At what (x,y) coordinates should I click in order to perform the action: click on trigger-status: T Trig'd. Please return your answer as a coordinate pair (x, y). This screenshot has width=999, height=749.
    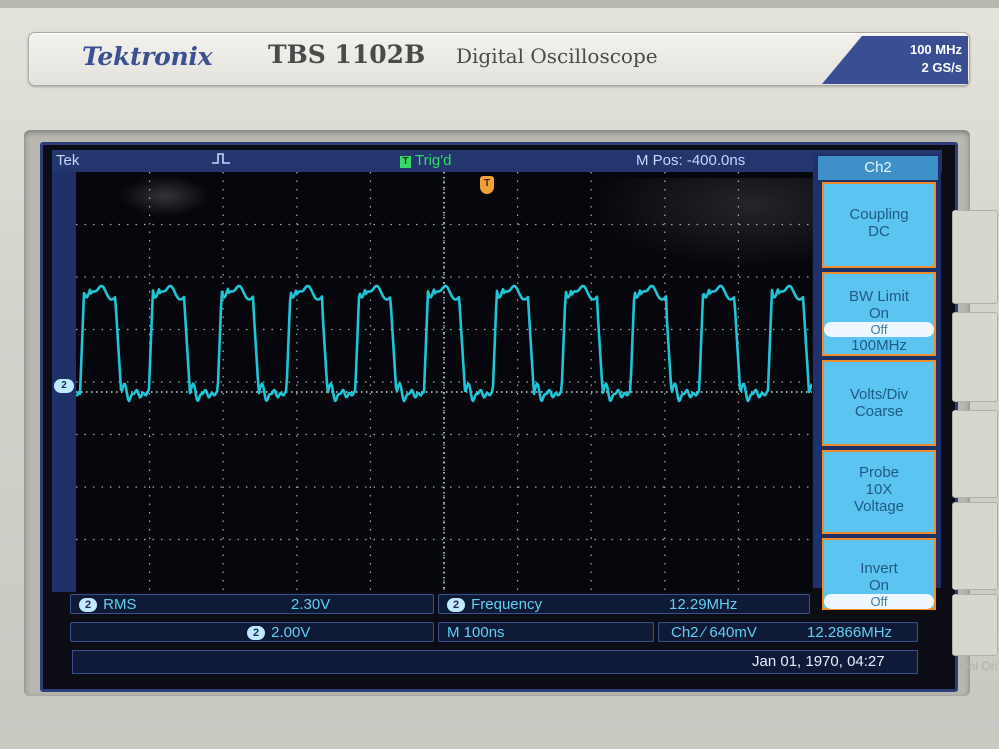
    Looking at the image, I should click on (425, 161).